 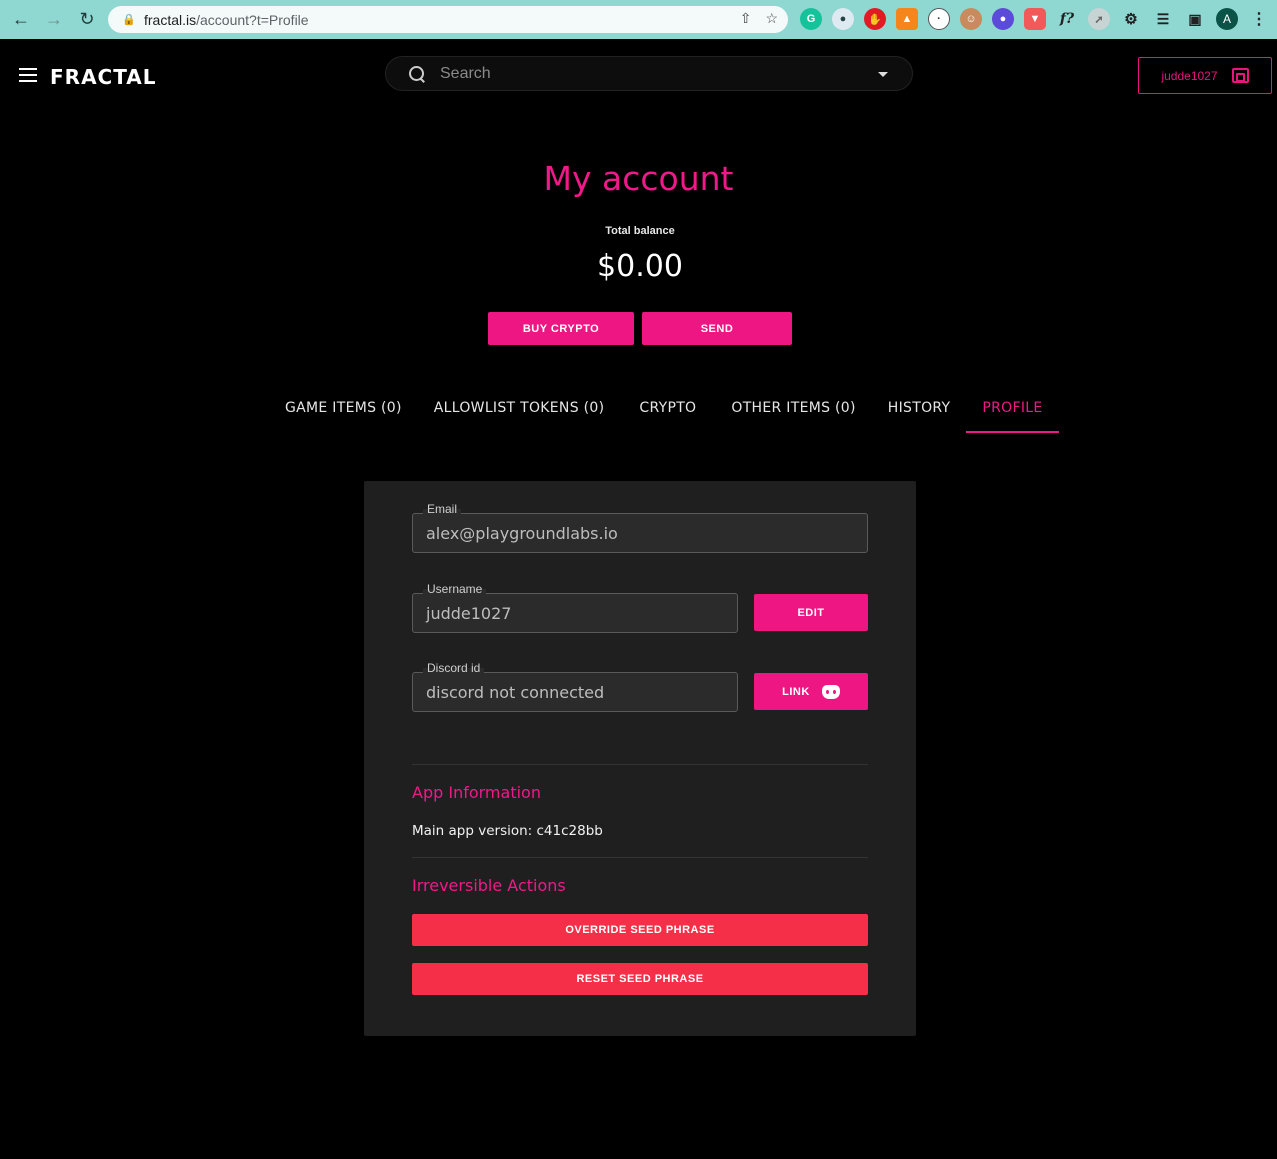 I want to click on search-bar, so click(x=649, y=73).